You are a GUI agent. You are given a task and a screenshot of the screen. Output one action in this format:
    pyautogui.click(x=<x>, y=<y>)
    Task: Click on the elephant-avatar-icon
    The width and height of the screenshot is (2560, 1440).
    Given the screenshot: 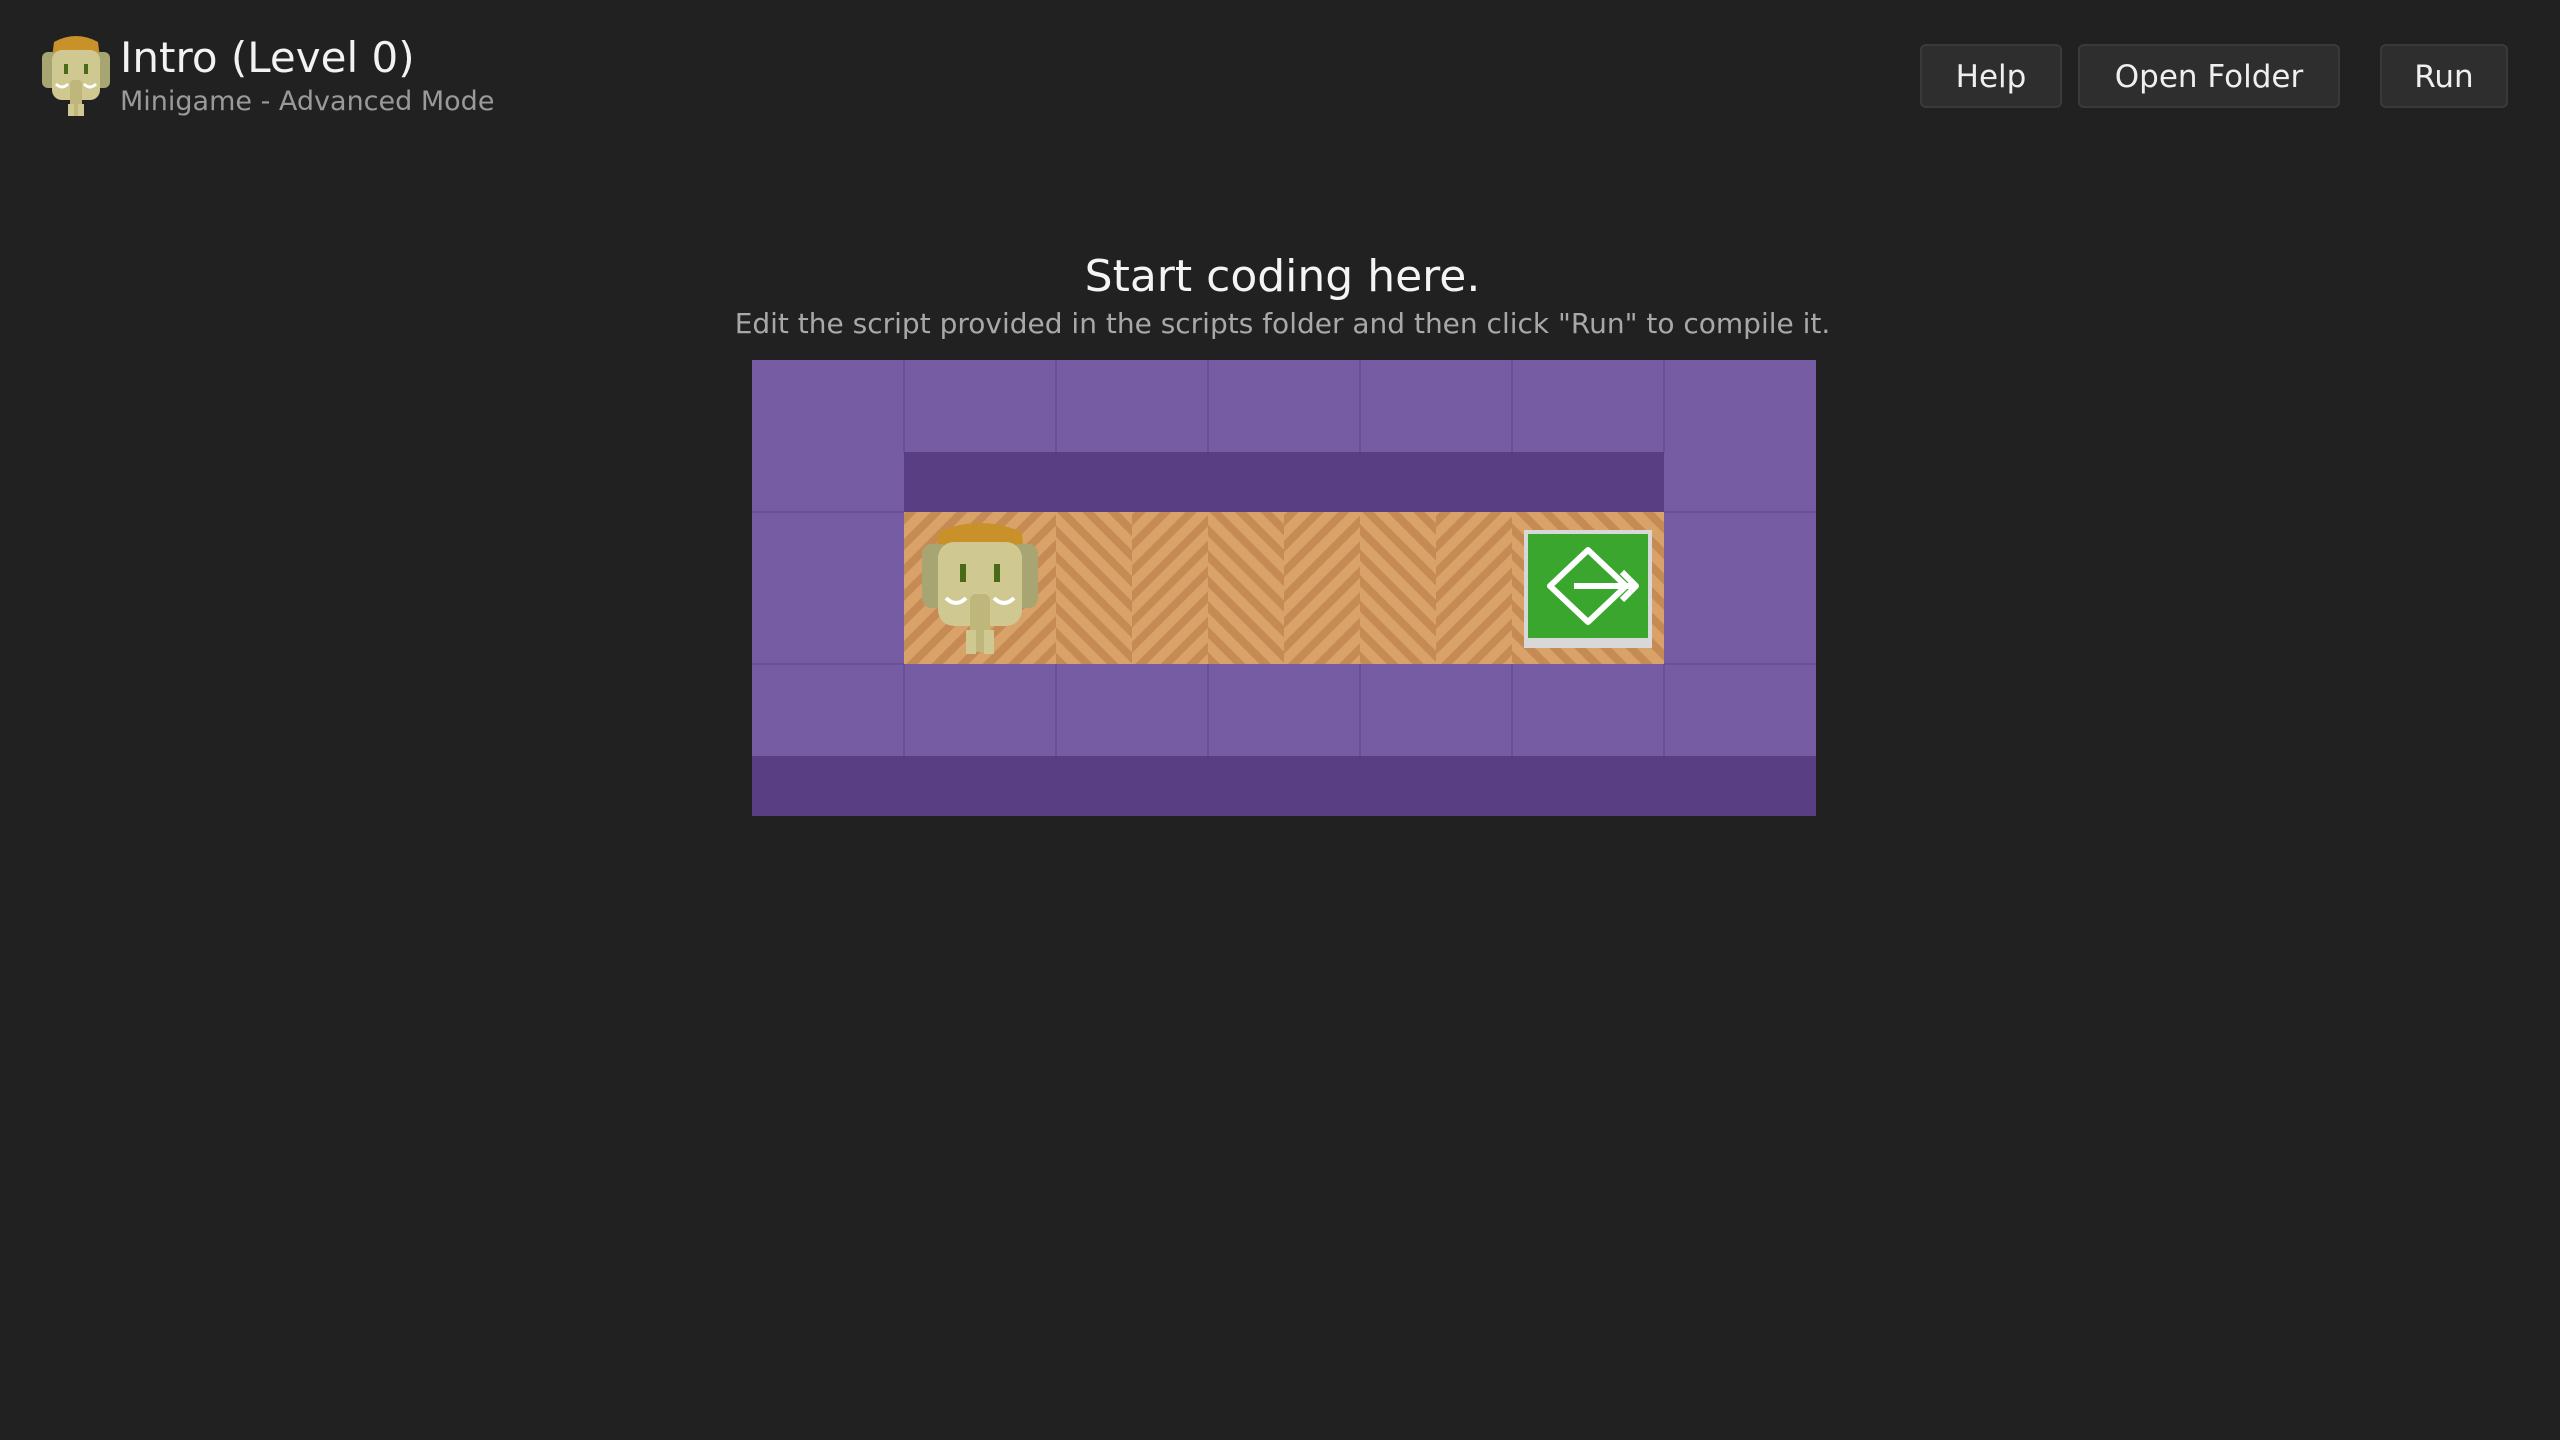 What is the action you would take?
    pyautogui.click(x=76, y=76)
    